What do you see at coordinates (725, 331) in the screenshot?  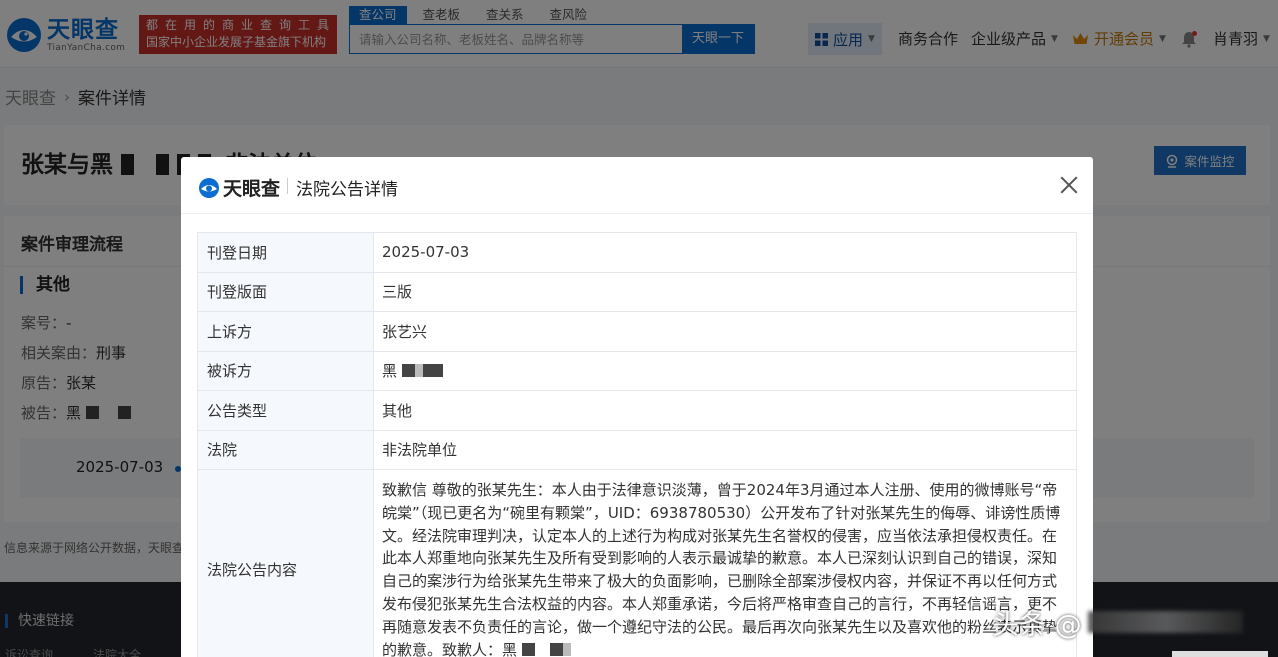 I see `appellant-value: 张艺兴` at bounding box center [725, 331].